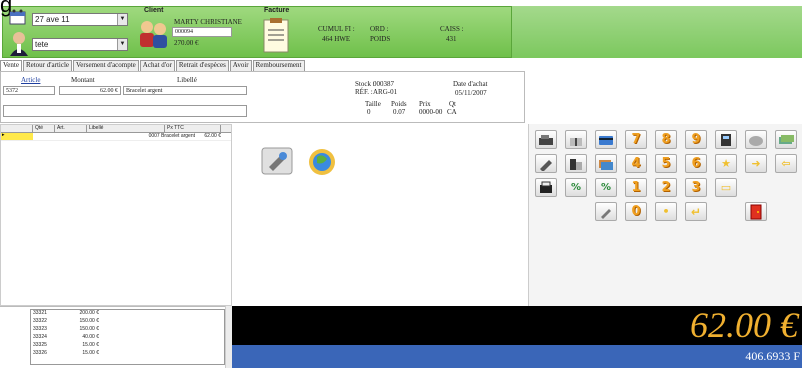  Describe the element at coordinates (202, 32) in the screenshot. I see `client-code-field: 000094` at that location.